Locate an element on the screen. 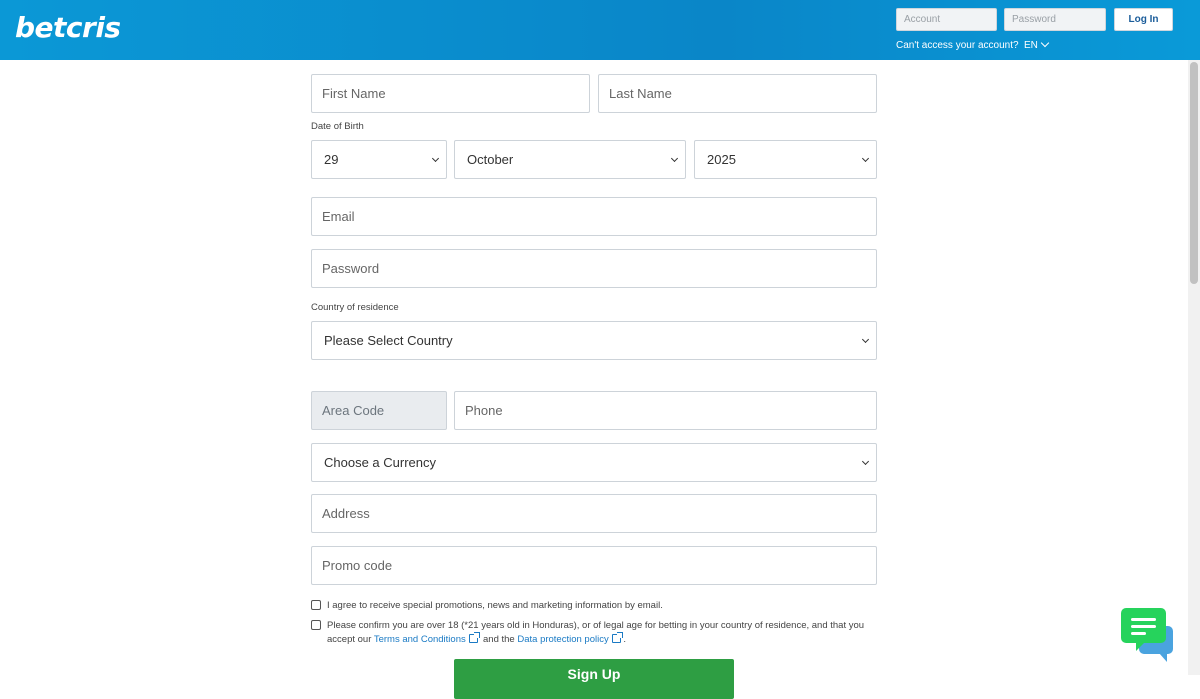 The image size is (1200, 699). age-consent-checkbox is located at coordinates (316, 625).